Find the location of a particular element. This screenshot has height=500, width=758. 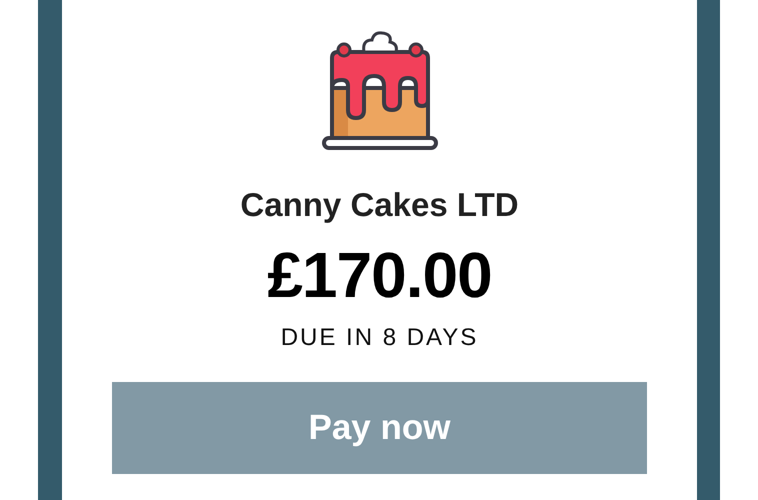

pay-button: Pay now is located at coordinates (379, 428).